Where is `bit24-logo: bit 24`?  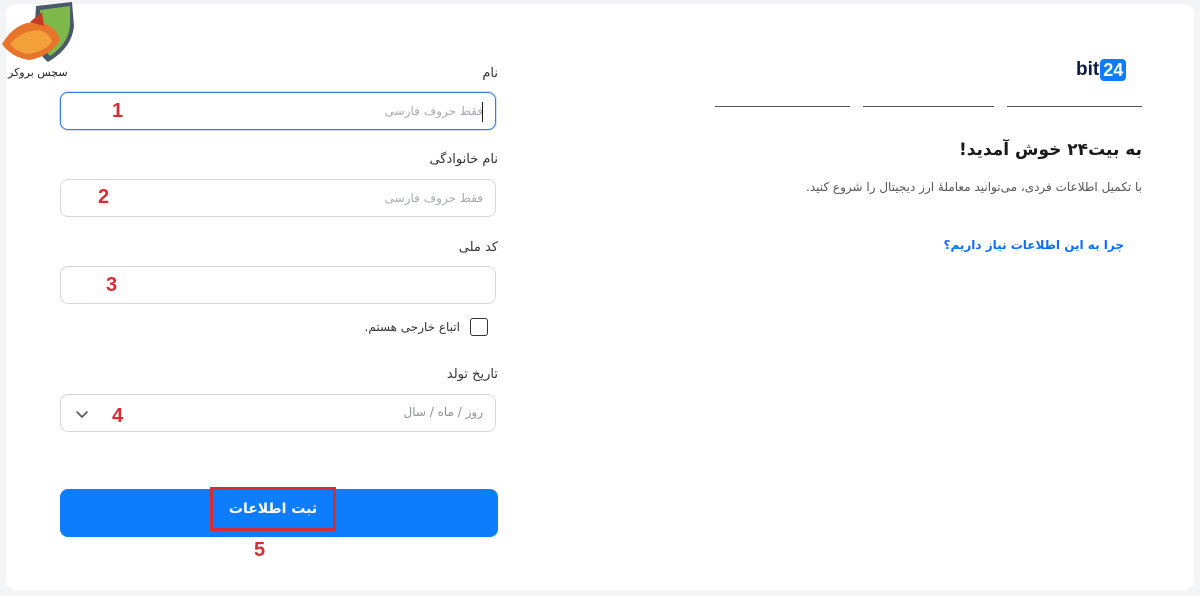
bit24-logo: bit 24 is located at coordinates (1101, 70).